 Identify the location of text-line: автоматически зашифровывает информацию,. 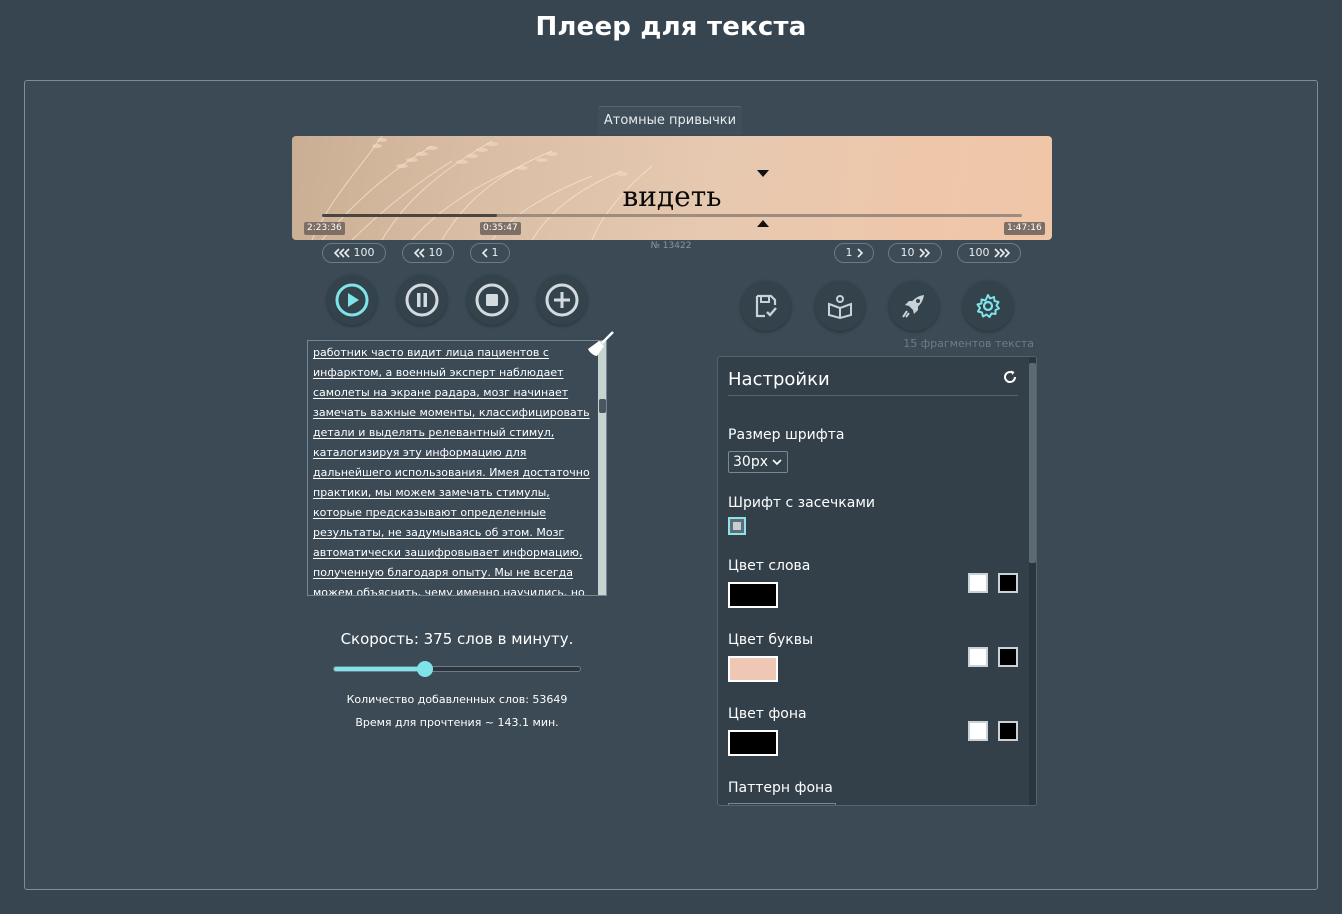
(448, 552).